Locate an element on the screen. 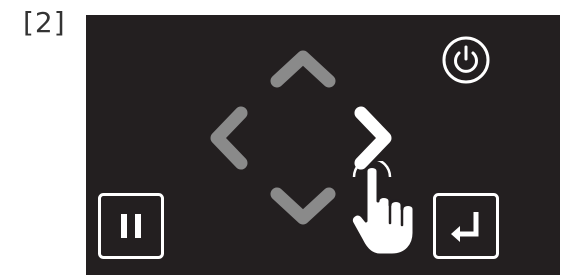  power-icon is located at coordinates (466, 60).